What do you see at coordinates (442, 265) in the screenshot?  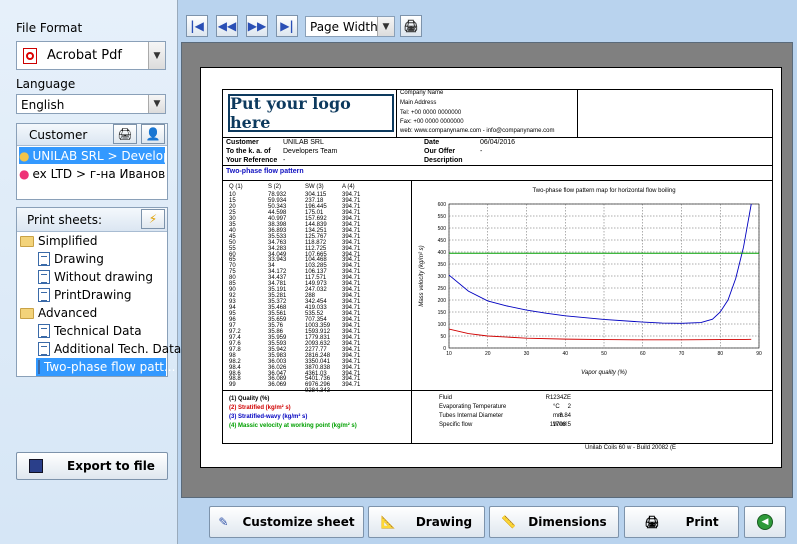 I see `y-tick-label: 350` at bounding box center [442, 265].